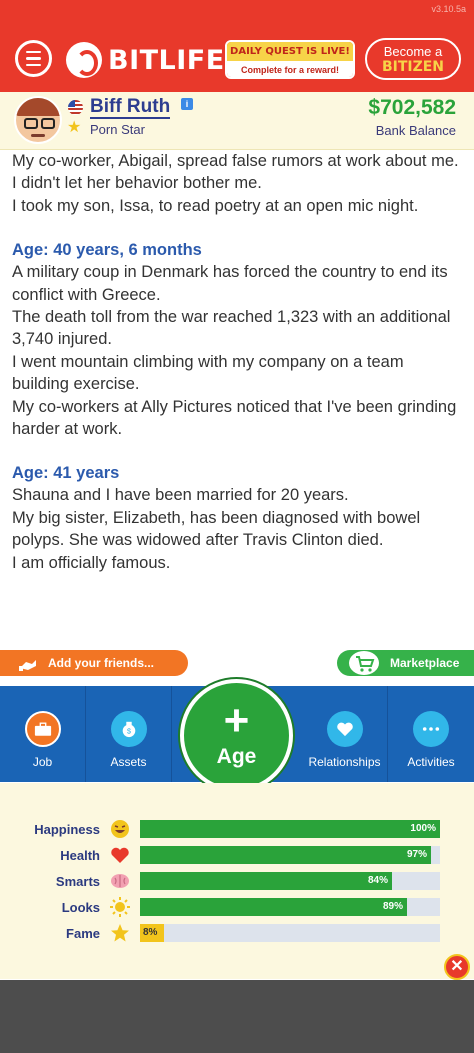 The height and width of the screenshot is (1053, 474). I want to click on stat-label: Fame, so click(83, 933).